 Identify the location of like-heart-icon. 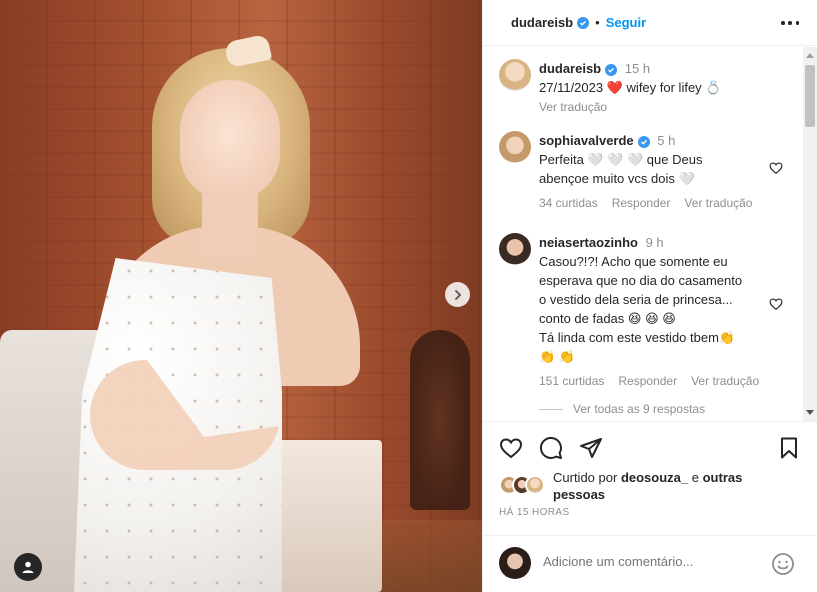
(511, 448).